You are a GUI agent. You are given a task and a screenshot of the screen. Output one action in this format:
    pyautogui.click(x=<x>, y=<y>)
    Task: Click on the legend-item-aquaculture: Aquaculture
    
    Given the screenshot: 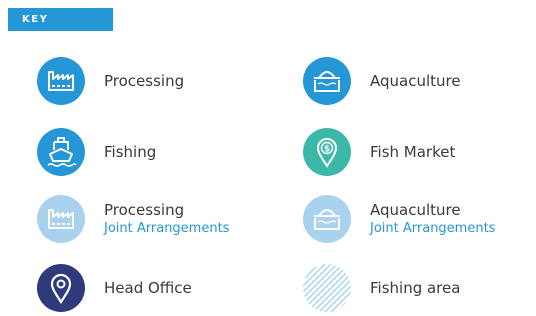 What is the action you would take?
    pyautogui.click(x=381, y=81)
    